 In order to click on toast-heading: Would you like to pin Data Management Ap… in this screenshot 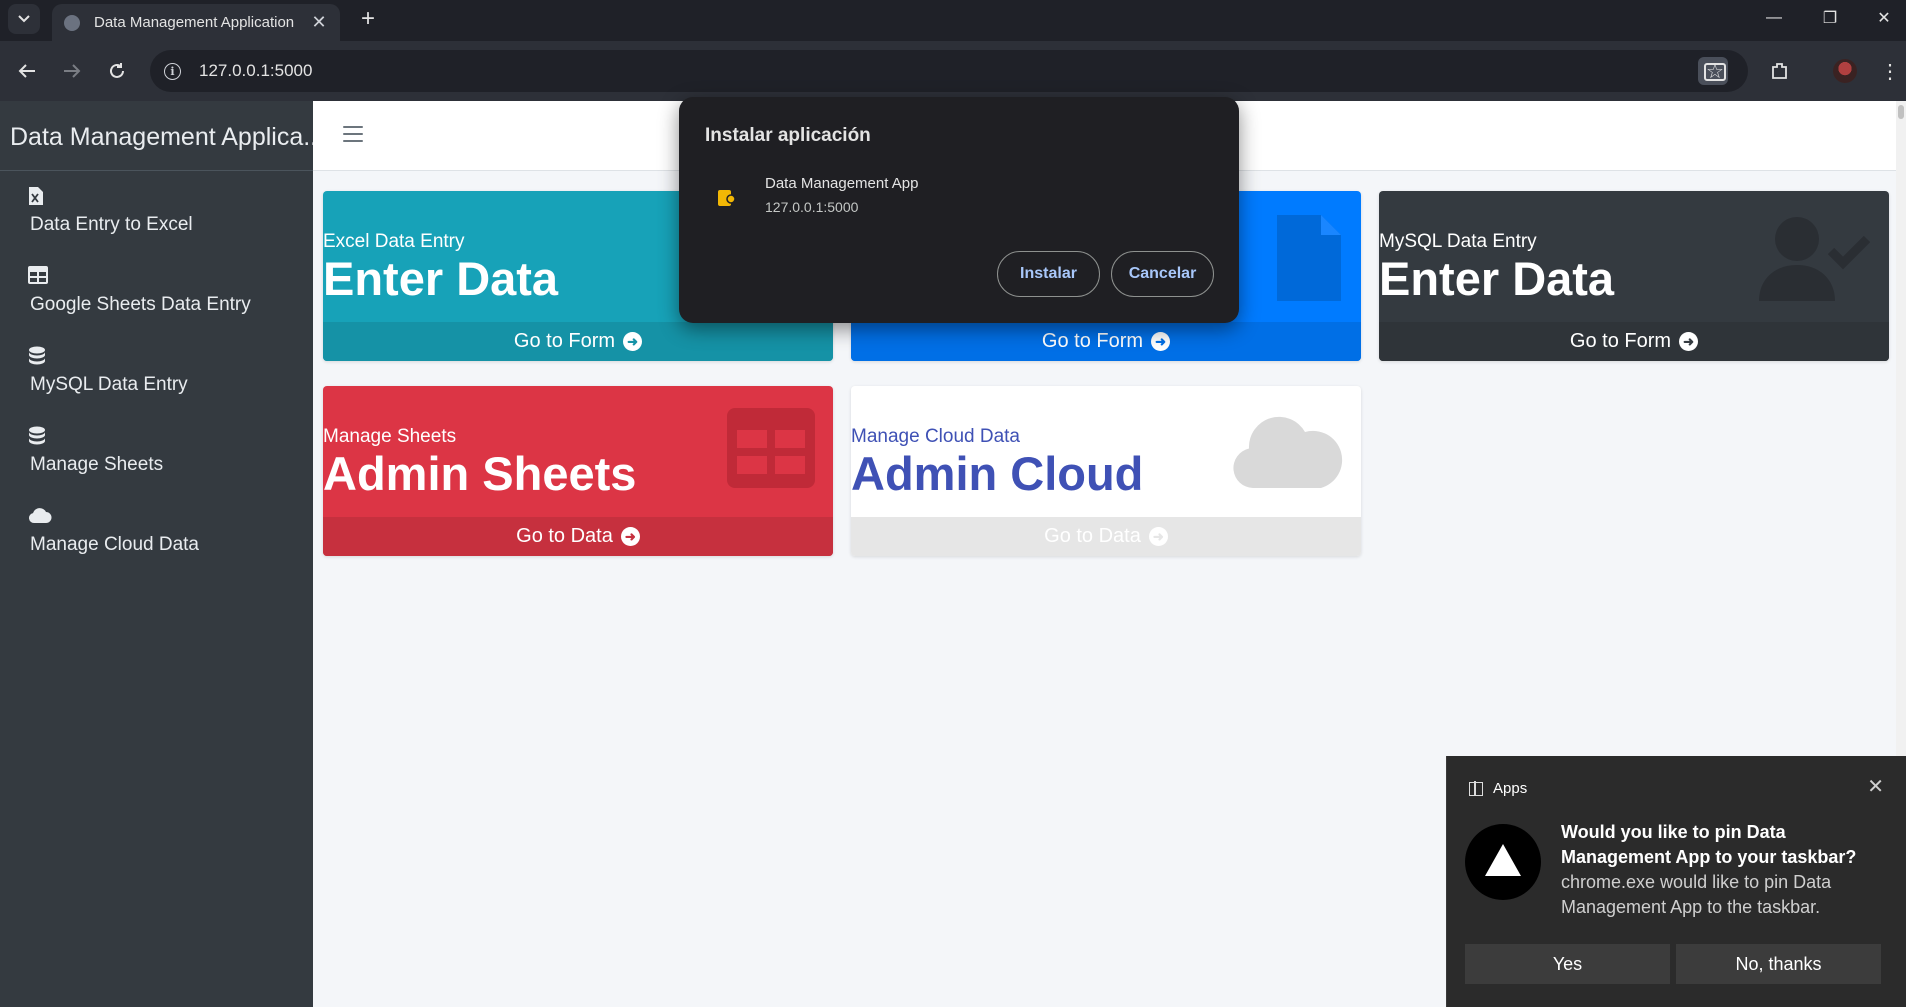, I will do `click(1709, 844)`.